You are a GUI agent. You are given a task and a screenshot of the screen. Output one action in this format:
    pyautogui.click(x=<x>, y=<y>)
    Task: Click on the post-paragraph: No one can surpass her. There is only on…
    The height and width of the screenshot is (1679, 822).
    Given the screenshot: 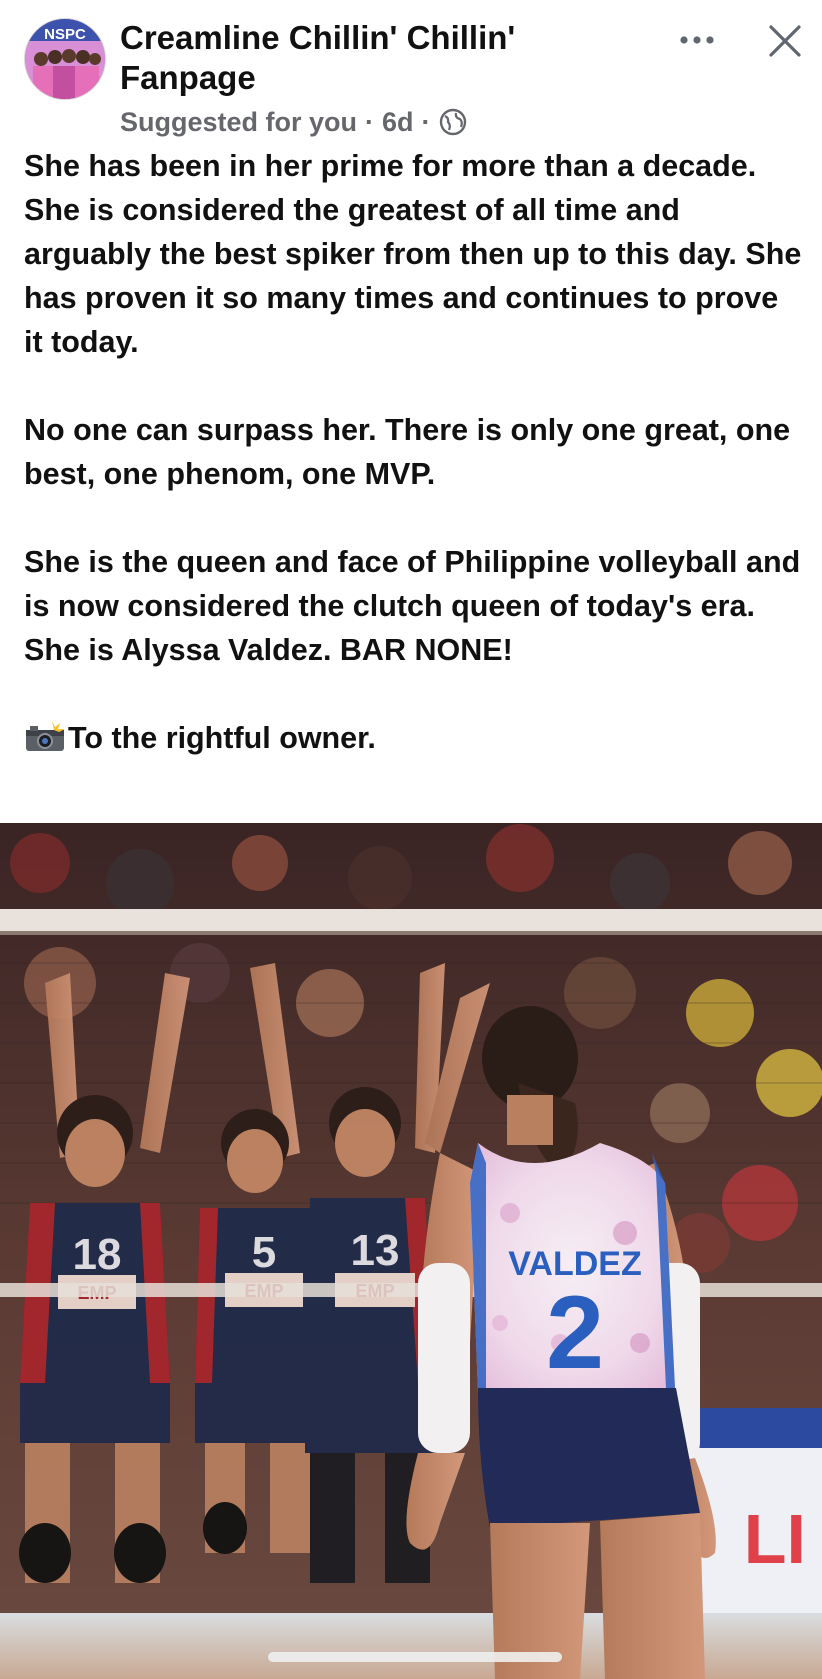 What is the action you would take?
    pyautogui.click(x=407, y=452)
    